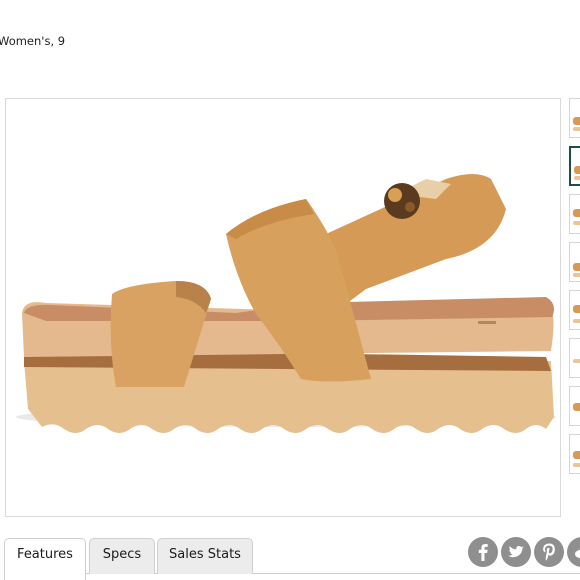  What do you see at coordinates (205, 556) in the screenshot?
I see `tab-sales-stats: Sales Stats` at bounding box center [205, 556].